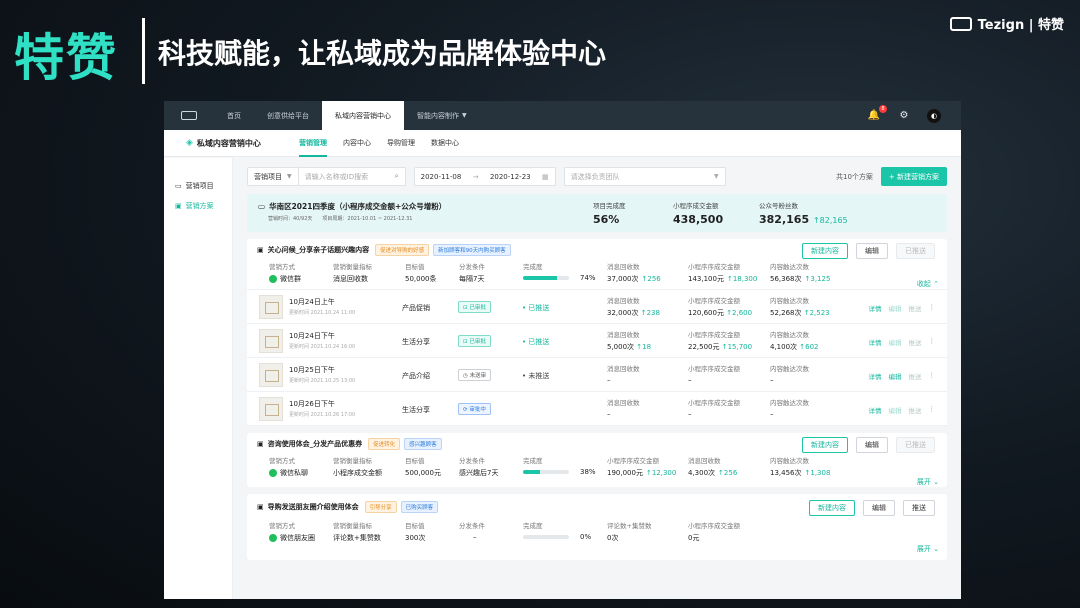 The height and width of the screenshot is (608, 1080). What do you see at coordinates (923, 284) in the screenshot?
I see `collapse-text: 收起` at bounding box center [923, 284].